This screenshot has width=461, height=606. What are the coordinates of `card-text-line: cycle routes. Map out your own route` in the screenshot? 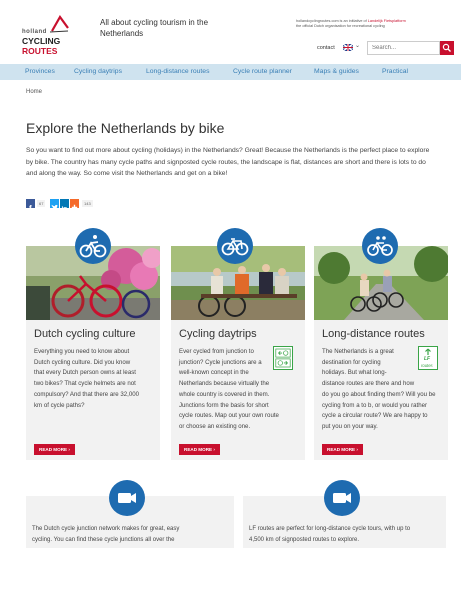 It's located at (229, 416).